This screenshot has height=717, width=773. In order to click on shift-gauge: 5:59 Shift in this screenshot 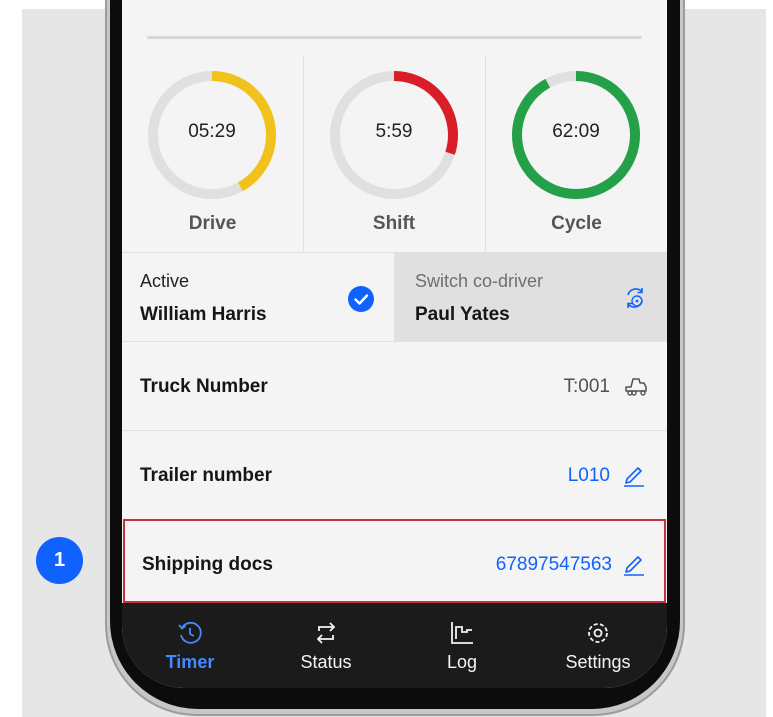, I will do `click(394, 153)`.